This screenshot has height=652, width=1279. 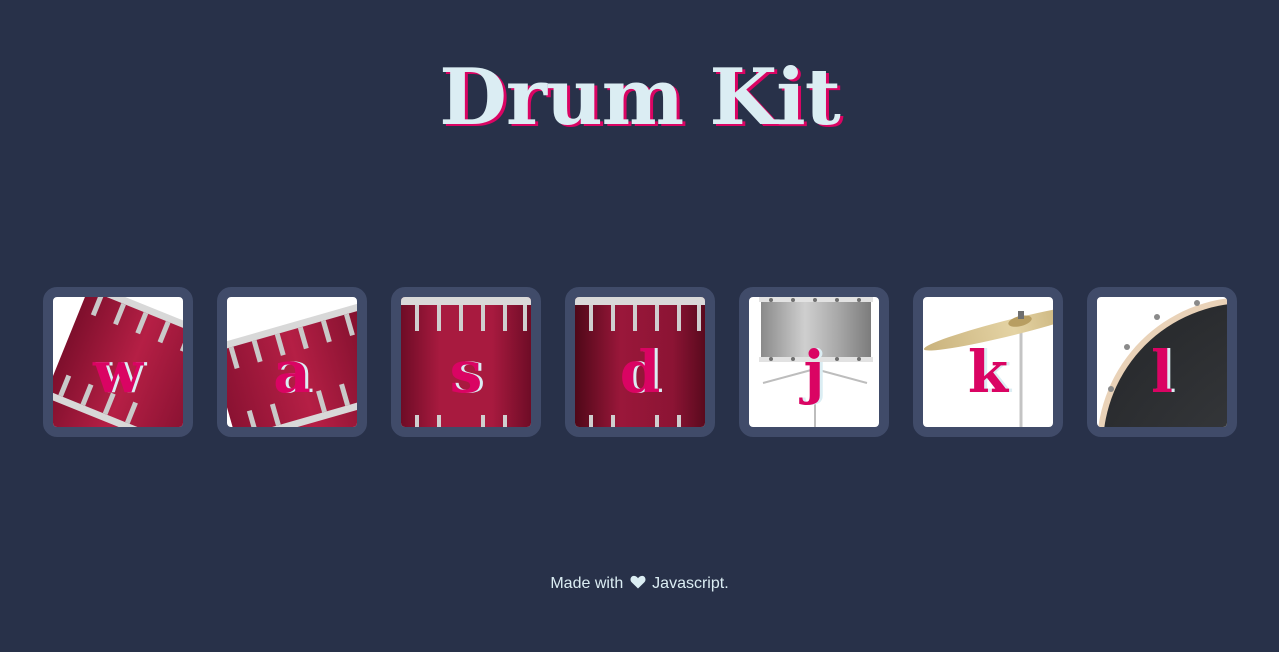 I want to click on drum-button-a: a, so click(x=292, y=362).